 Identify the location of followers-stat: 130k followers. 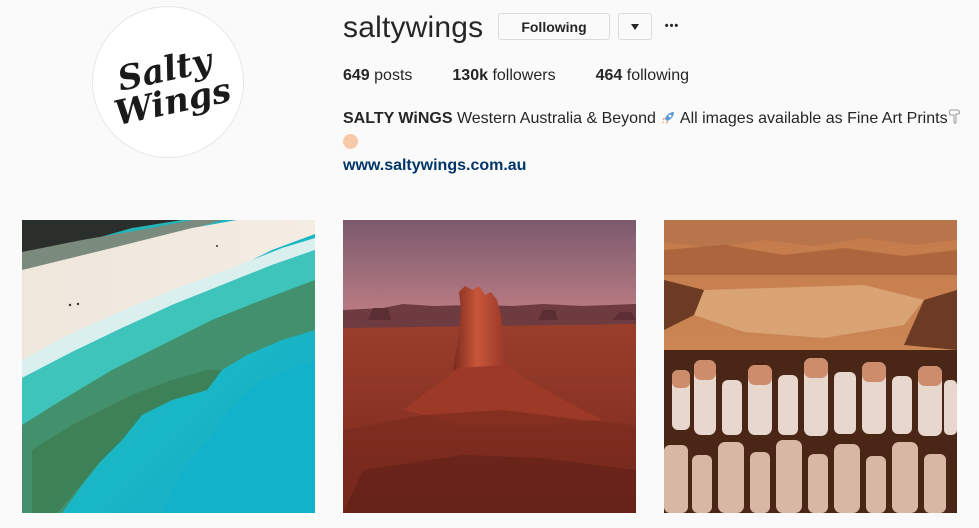
(503, 76).